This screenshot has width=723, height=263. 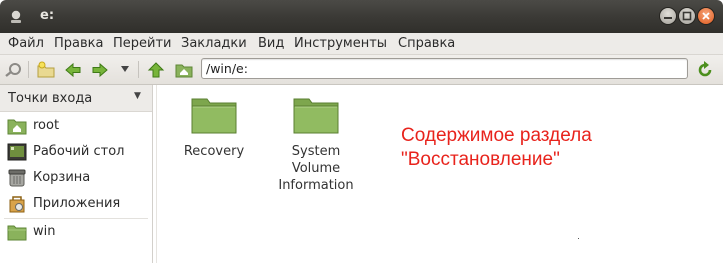 I want to click on search-icon, so click(x=14, y=70).